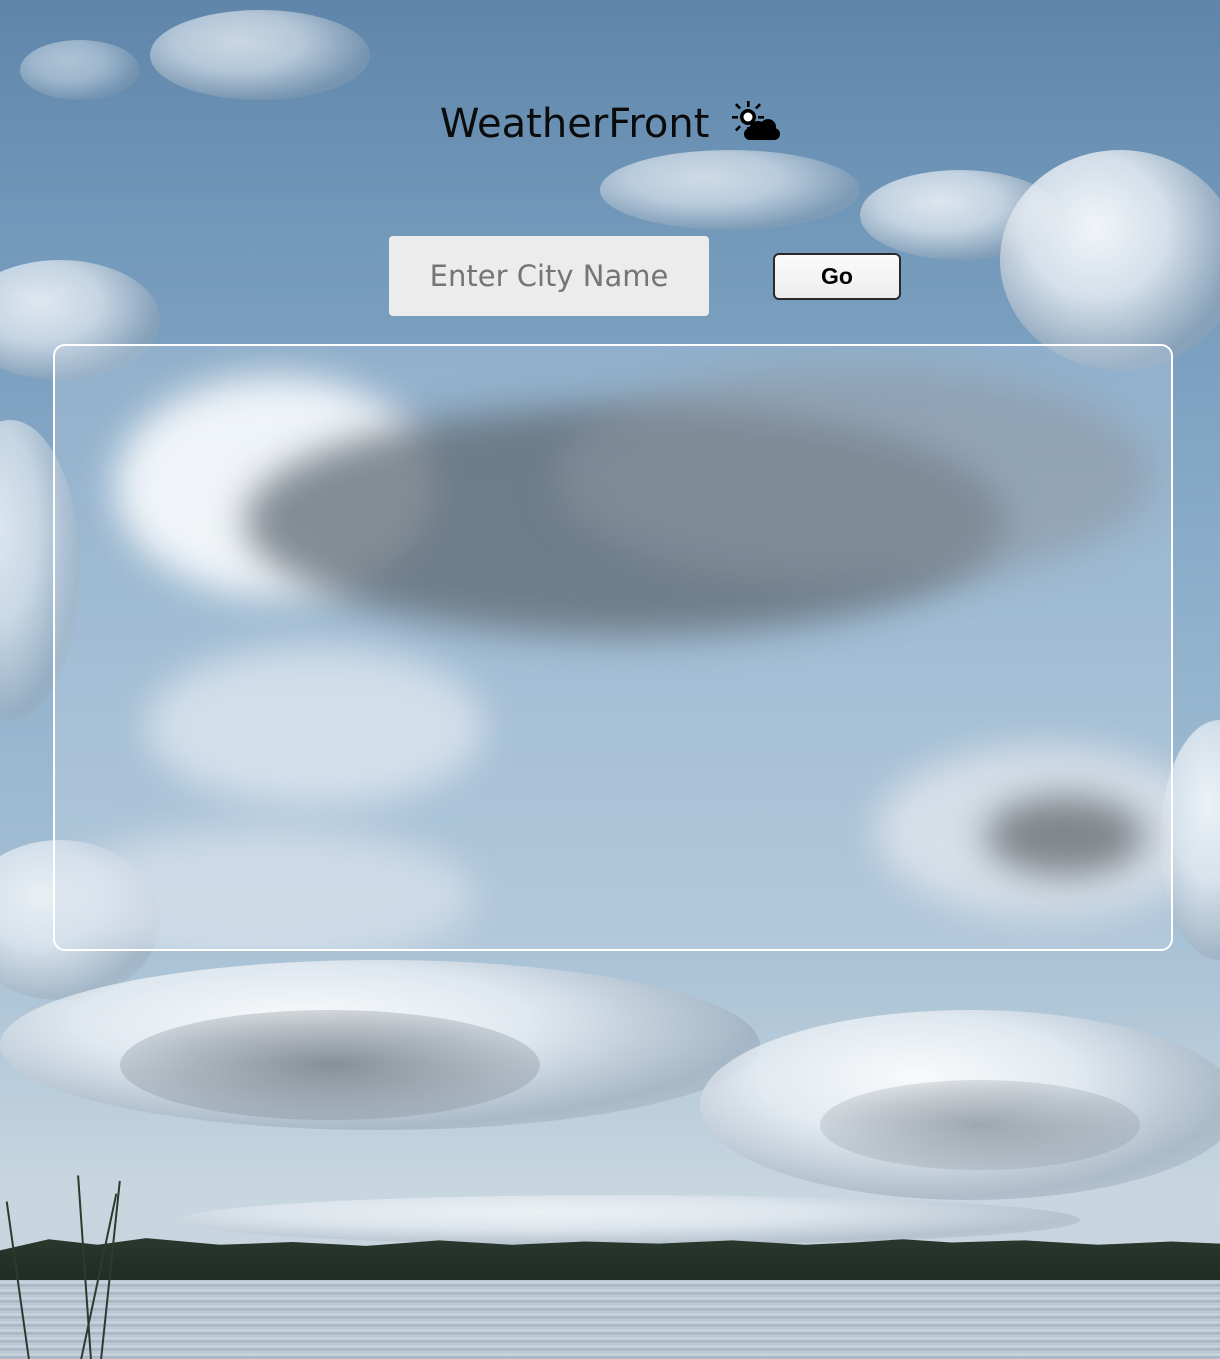 Image resolution: width=1220 pixels, height=1359 pixels. What do you see at coordinates (549, 276) in the screenshot?
I see `city-search-input` at bounding box center [549, 276].